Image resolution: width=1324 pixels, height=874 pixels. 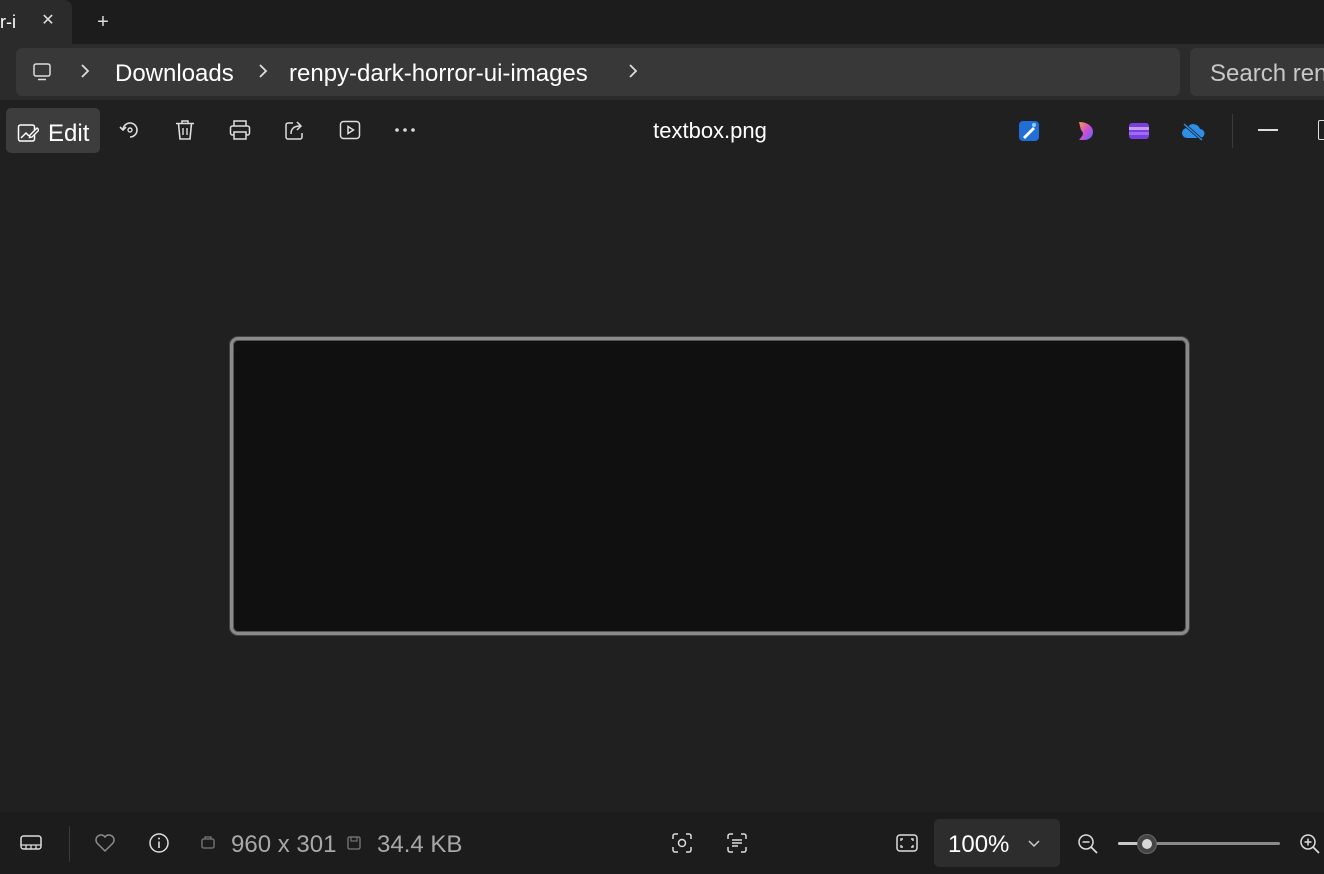 I want to click on zoom-value: 100%, so click(x=979, y=844).